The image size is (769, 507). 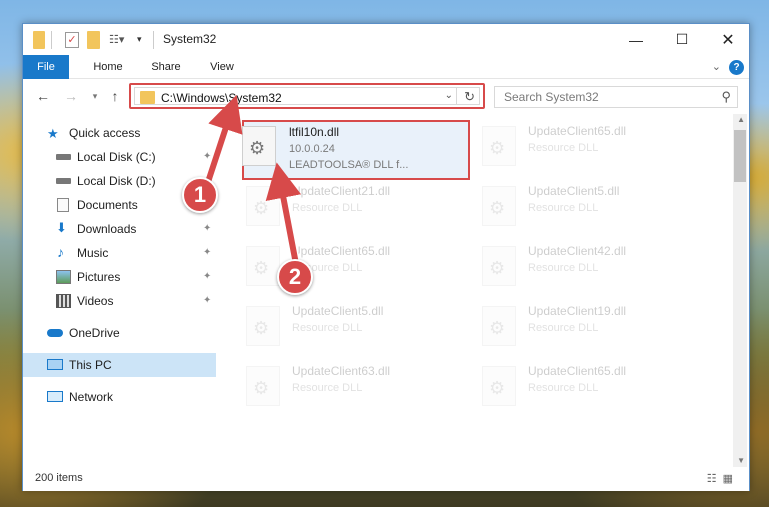 What do you see at coordinates (307, 96) in the screenshot?
I see `address-bar: C:\Windows\System32 ⌄ ↻` at bounding box center [307, 96].